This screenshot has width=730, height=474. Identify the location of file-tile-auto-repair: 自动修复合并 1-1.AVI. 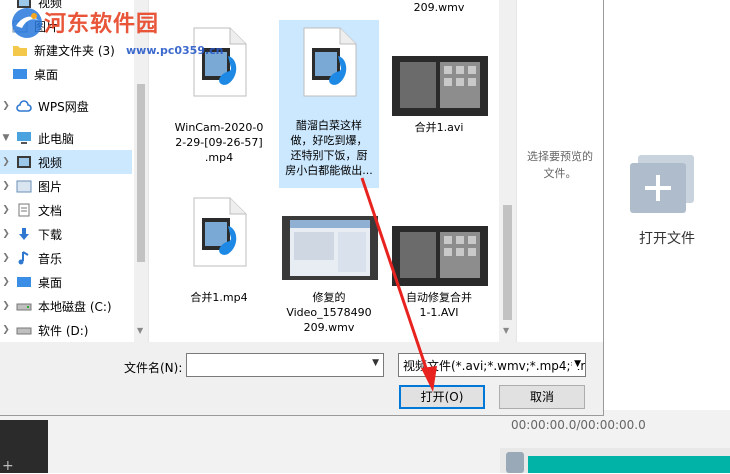
(439, 267).